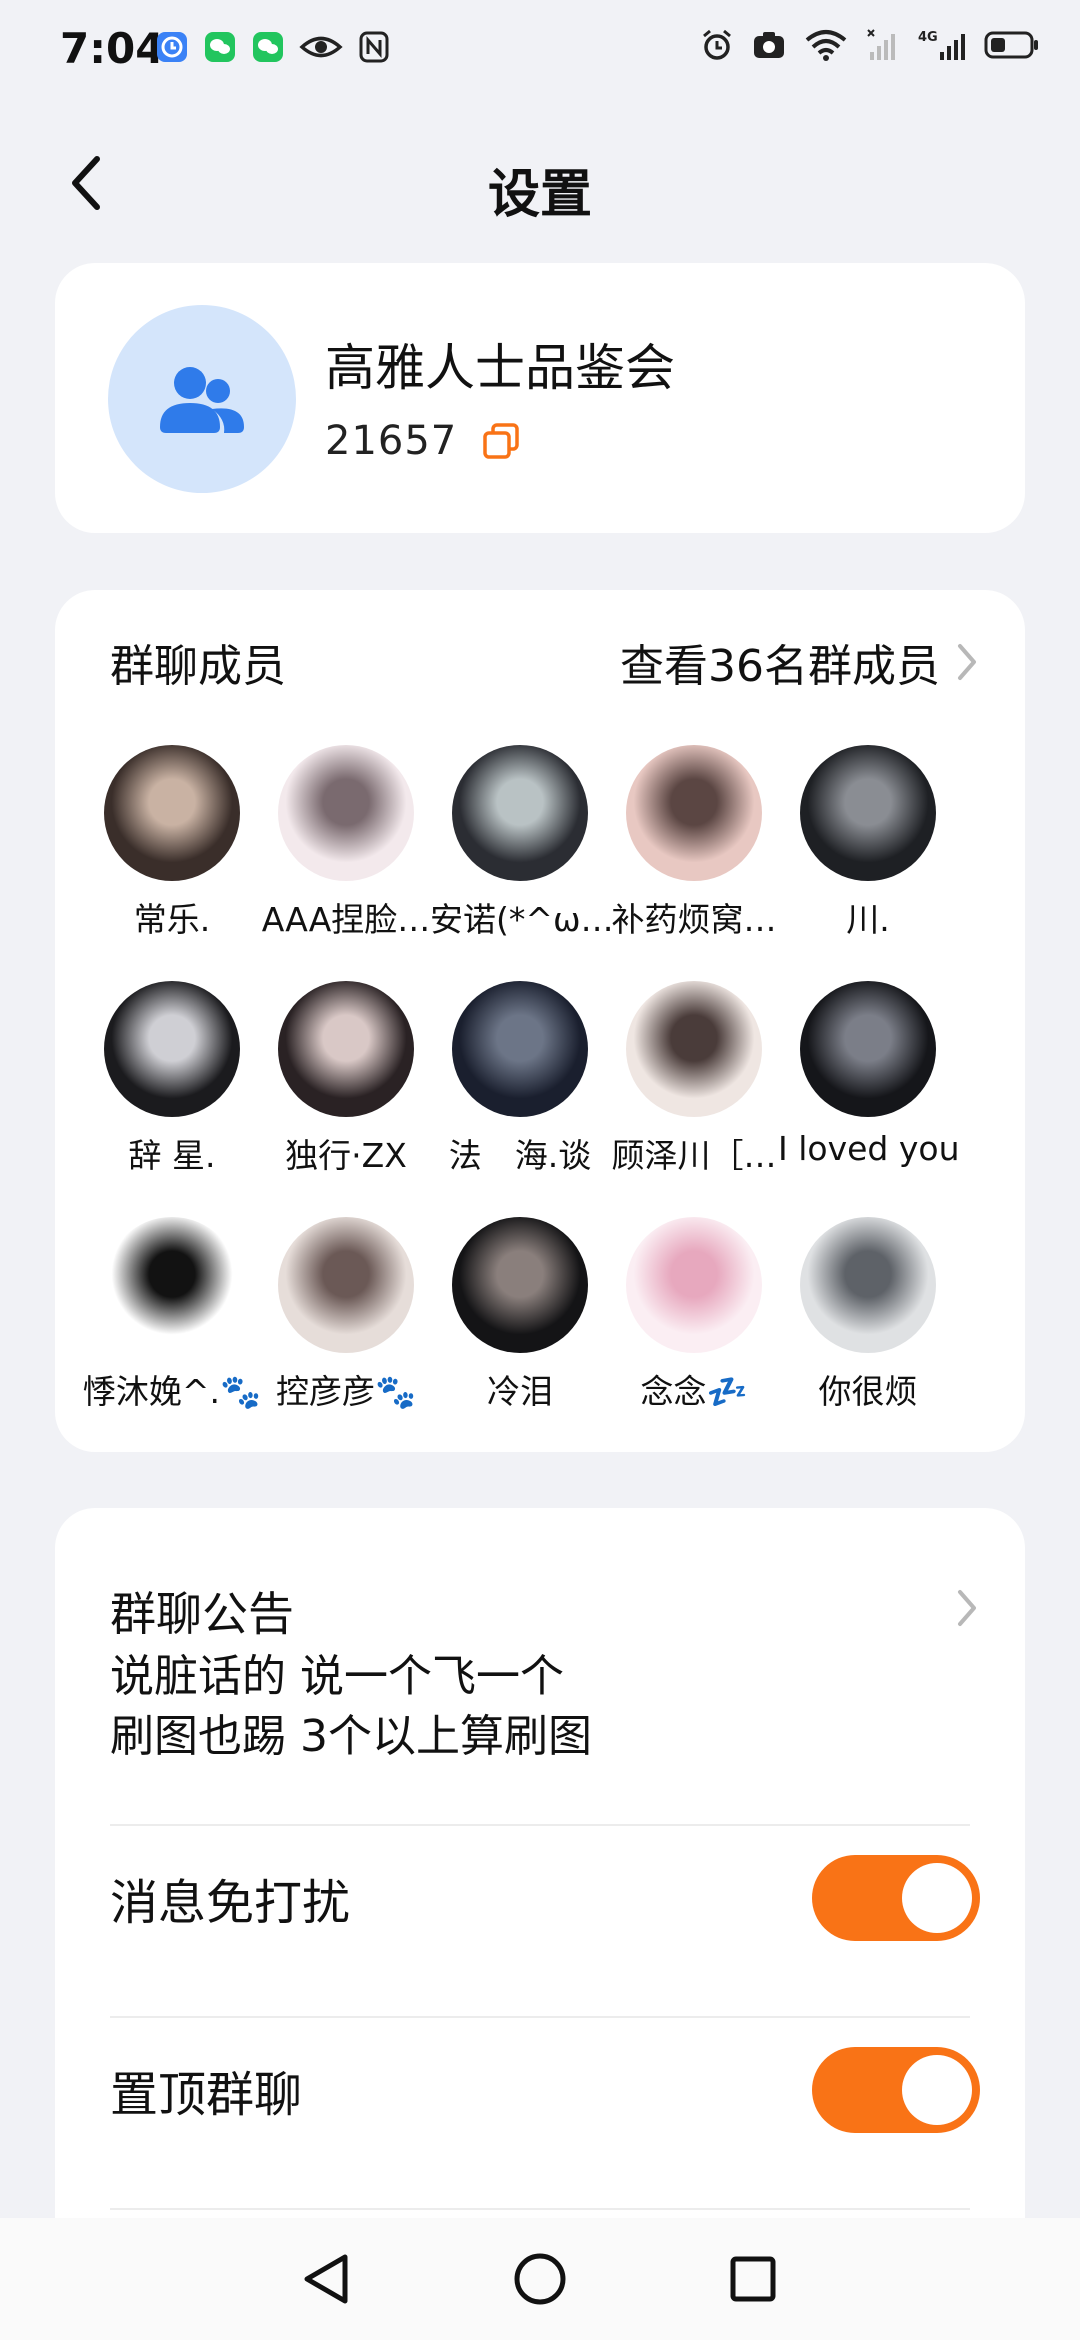 The width and height of the screenshot is (1080, 2340). I want to click on member-item: 辞 星., so click(172, 1099).